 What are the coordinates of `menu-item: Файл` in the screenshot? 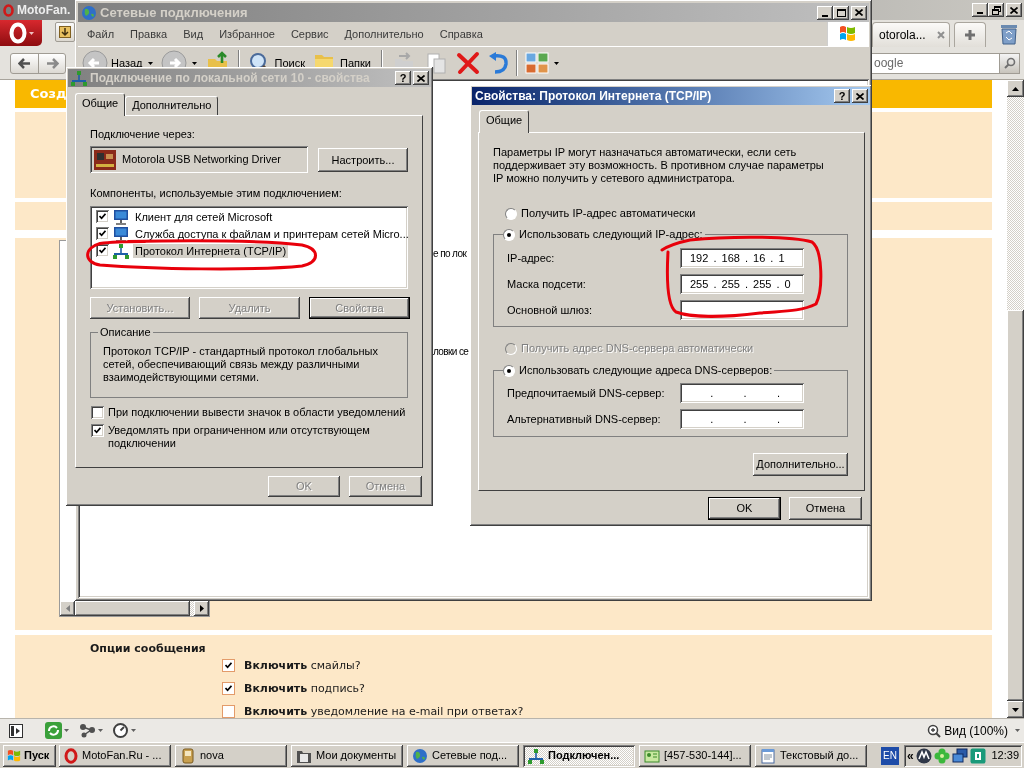 It's located at (101, 34).